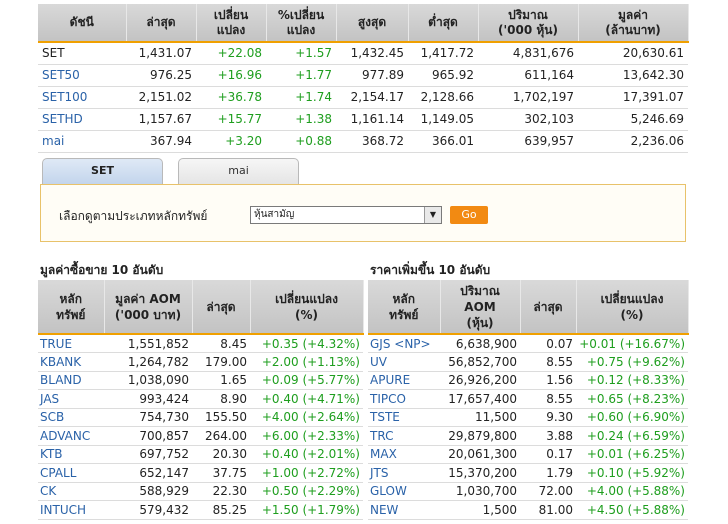  Describe the element at coordinates (161, 141) in the screenshot. I see `index-last: 367.94` at that location.